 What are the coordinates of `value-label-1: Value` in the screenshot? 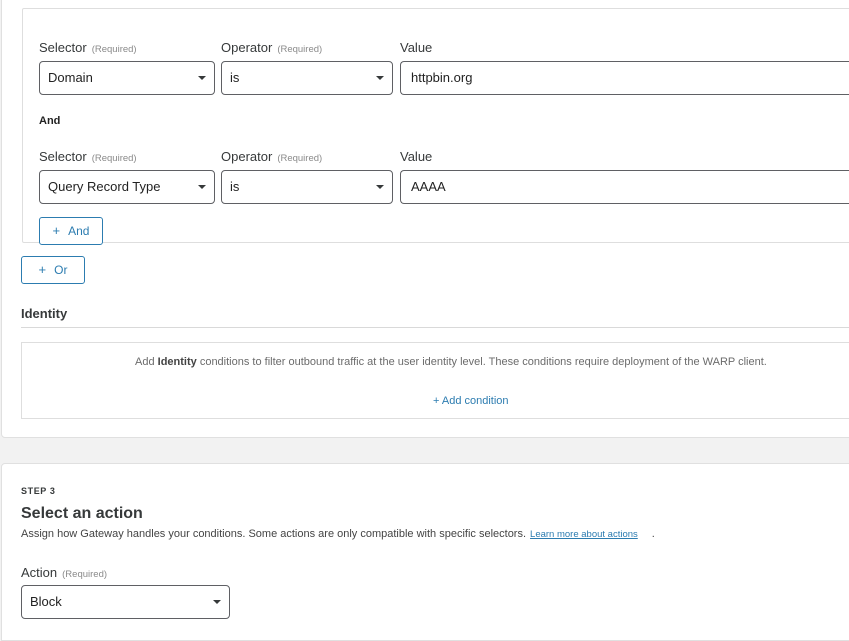 It's located at (416, 47).